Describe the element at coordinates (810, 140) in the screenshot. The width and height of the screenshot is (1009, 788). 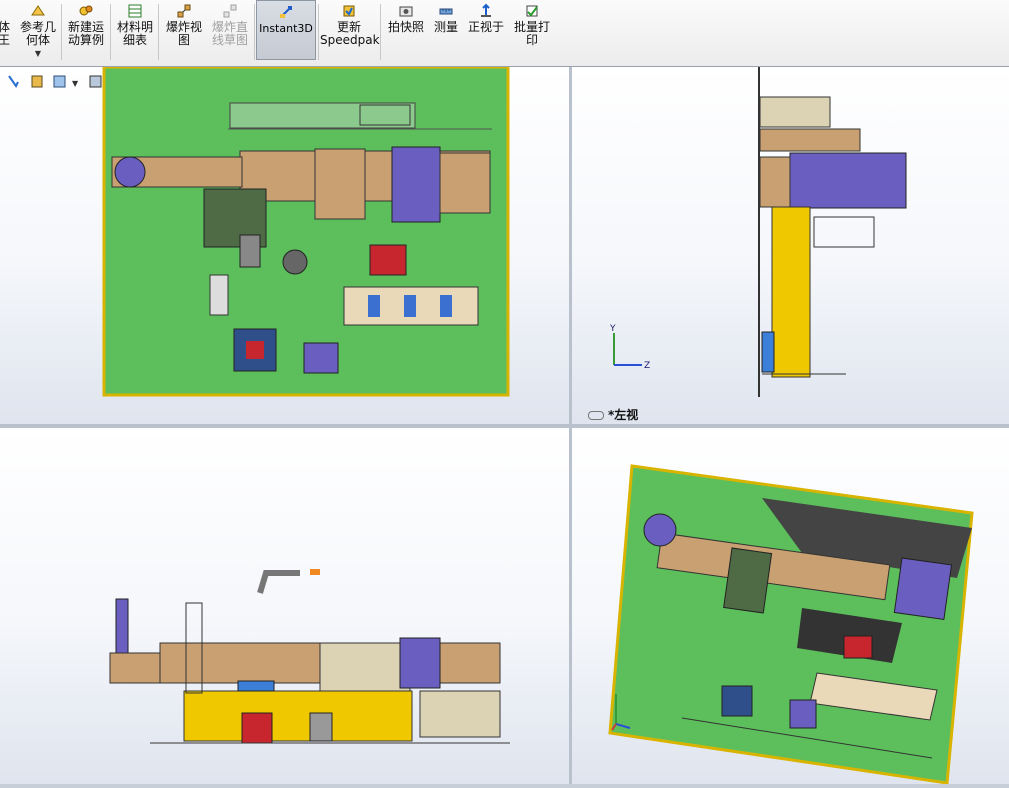
I see `upper-platform` at that location.